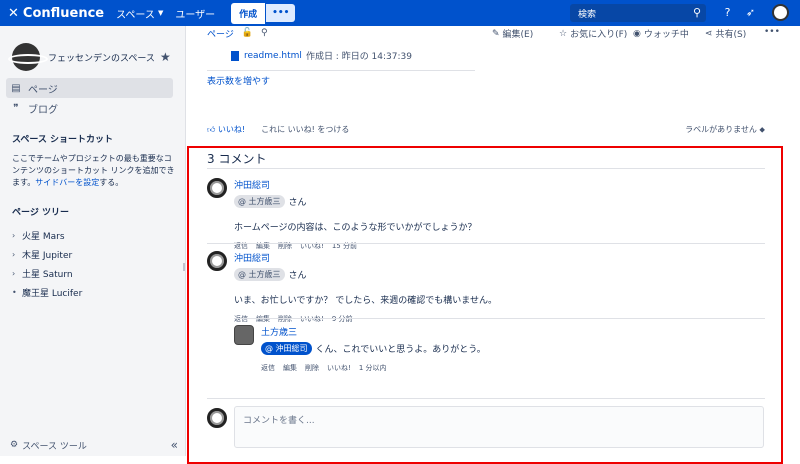 The width and height of the screenshot is (800, 464). What do you see at coordinates (47, 273) in the screenshot?
I see `tree-item-label: 土星 Saturn` at bounding box center [47, 273].